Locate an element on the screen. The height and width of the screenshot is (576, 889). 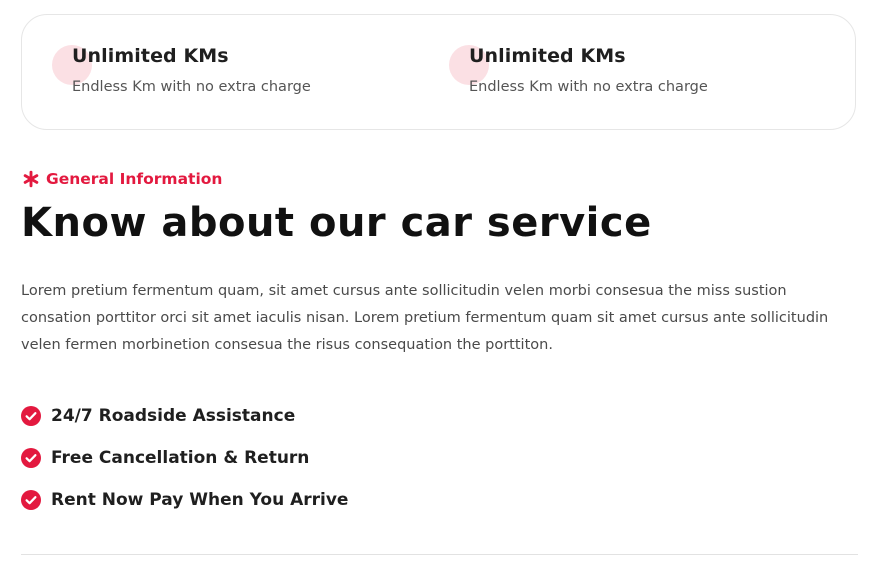
divider is located at coordinates (439, 554).